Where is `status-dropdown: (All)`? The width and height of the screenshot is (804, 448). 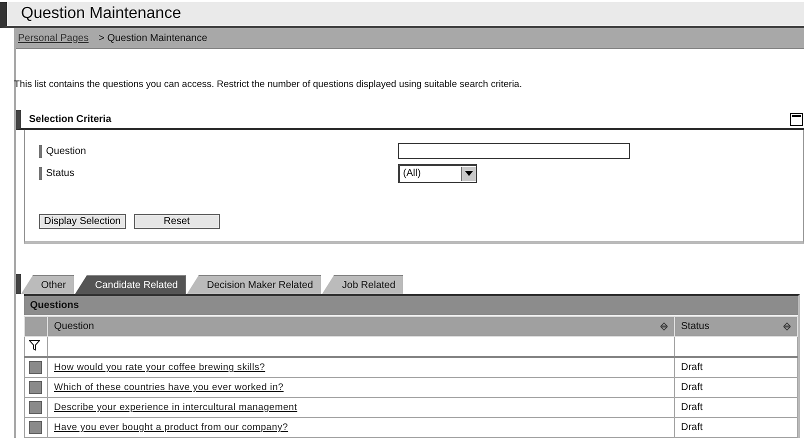
status-dropdown: (All) is located at coordinates (437, 173).